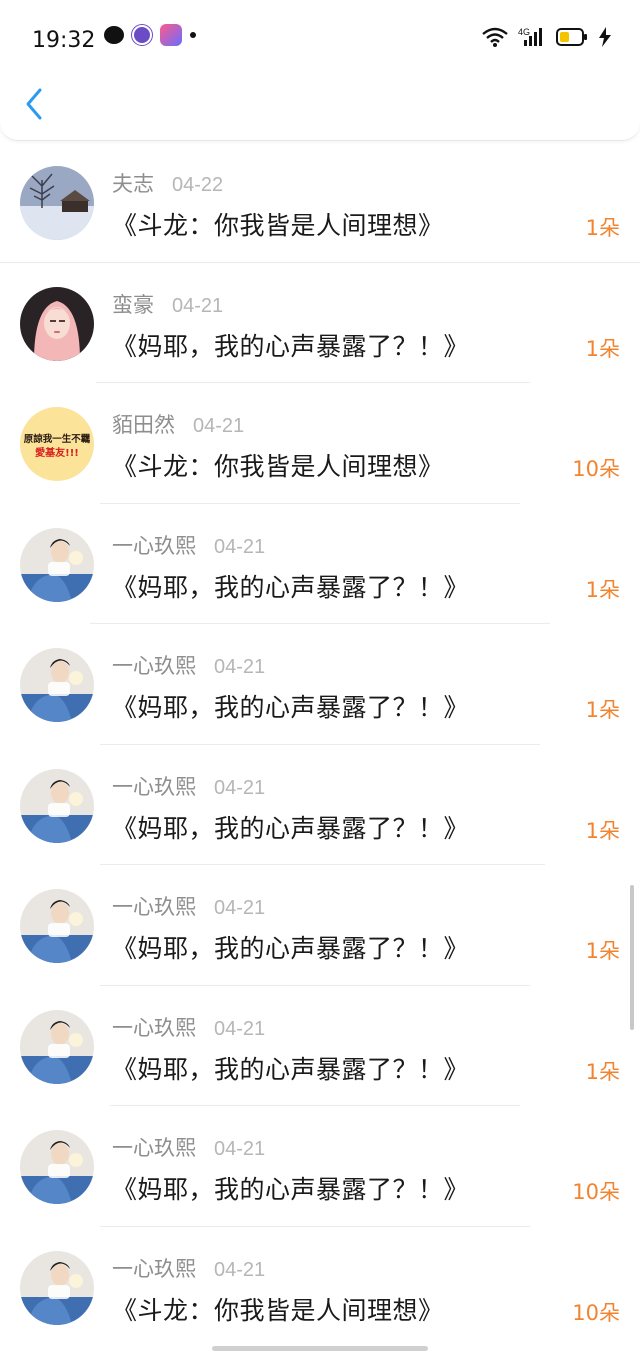 This screenshot has width=640, height=1351. I want to click on chevron-left-icon, so click(34, 104).